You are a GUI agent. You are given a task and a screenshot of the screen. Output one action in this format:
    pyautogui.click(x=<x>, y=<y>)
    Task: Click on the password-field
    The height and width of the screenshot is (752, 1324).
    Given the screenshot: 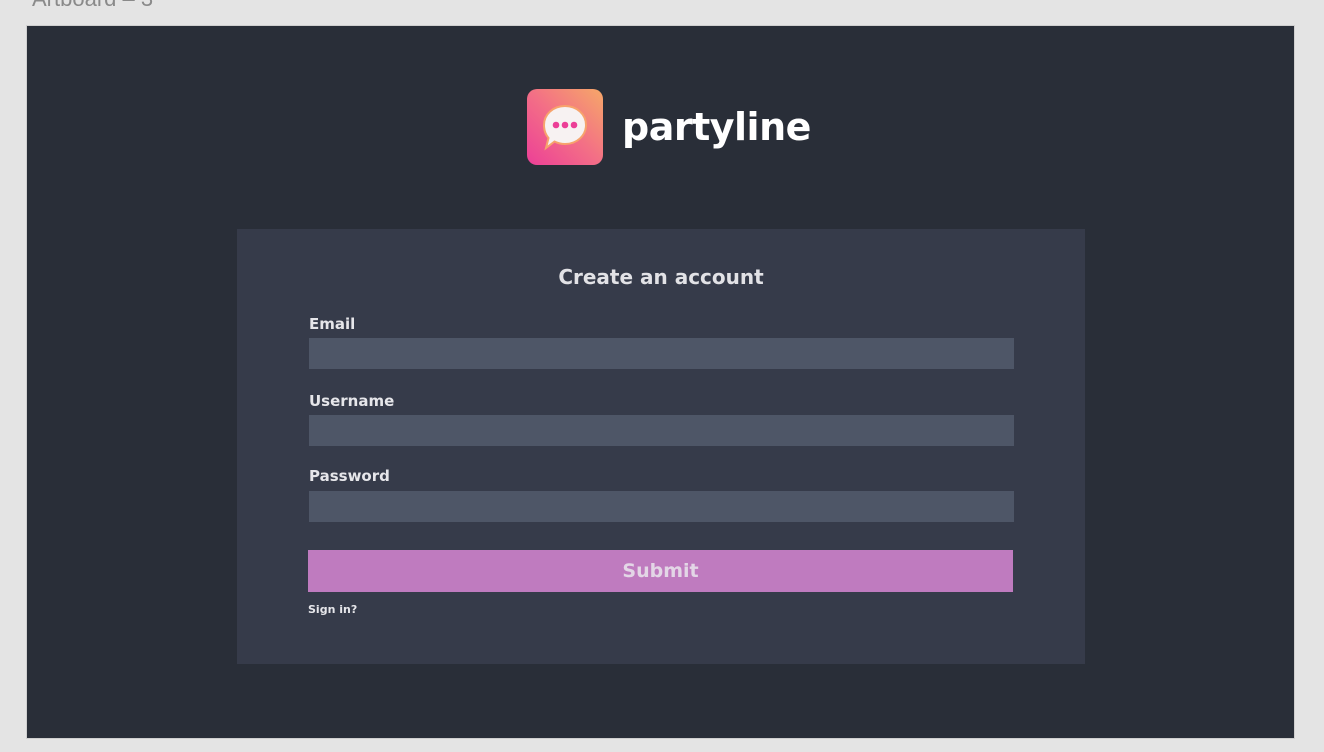 What is the action you would take?
    pyautogui.click(x=661, y=506)
    